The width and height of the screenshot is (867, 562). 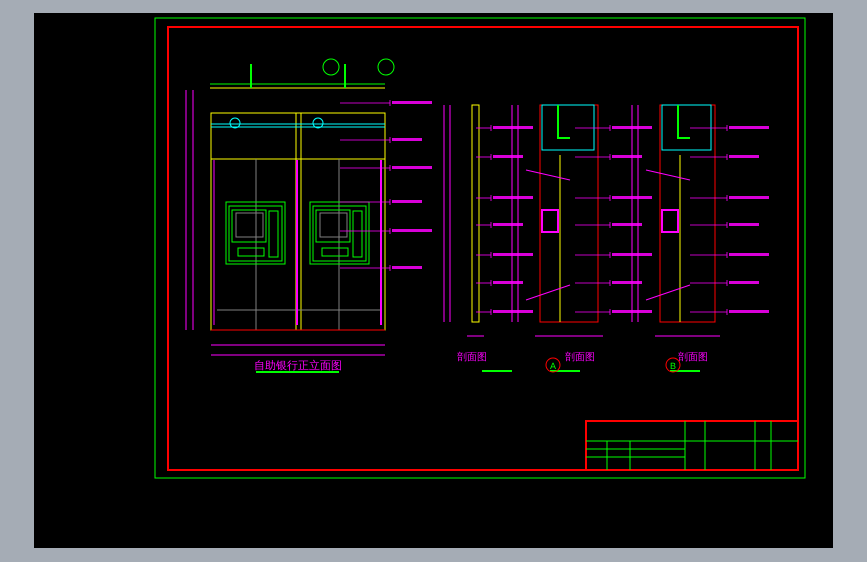 I want to click on section-marker: B, so click(x=673, y=365).